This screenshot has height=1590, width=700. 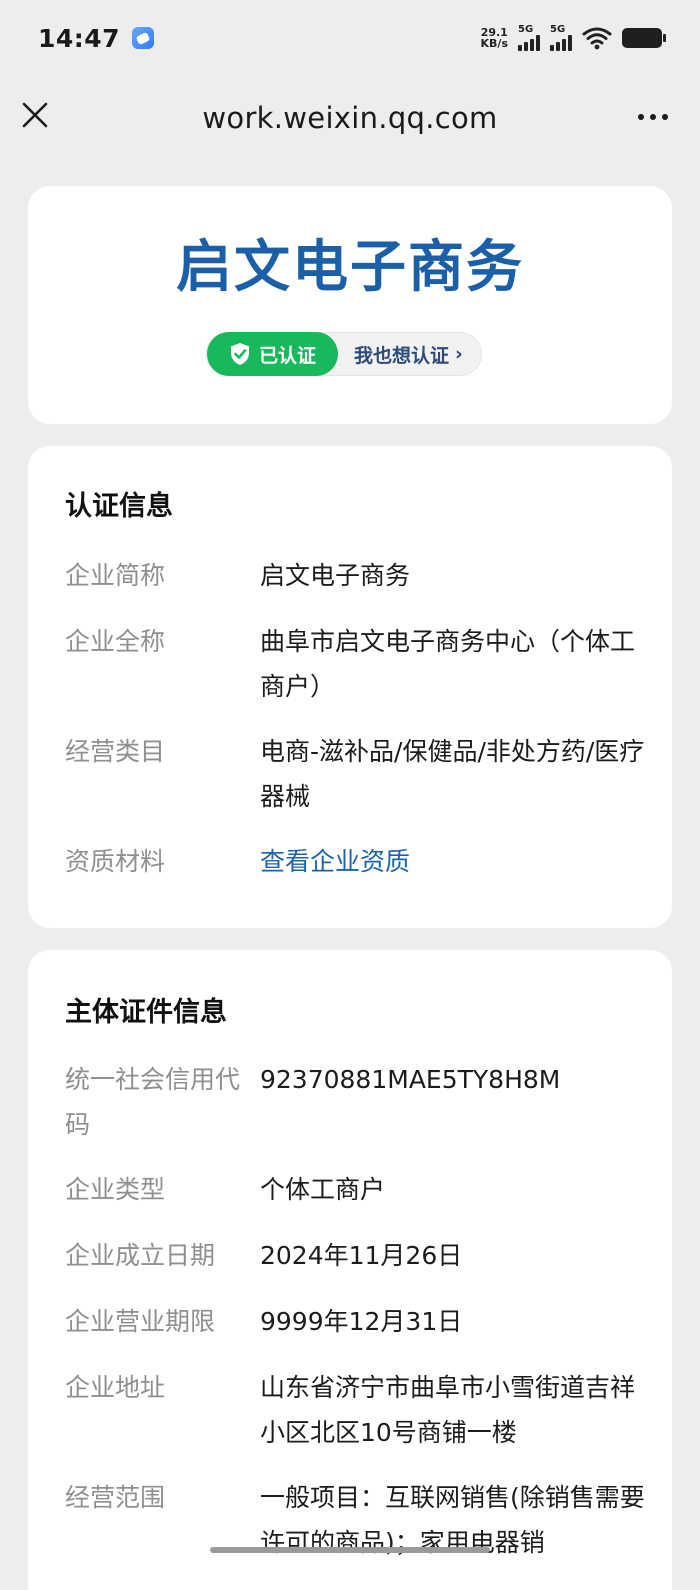 What do you see at coordinates (146, 1012) in the screenshot?
I see `subject-info-title: 主体证件信息` at bounding box center [146, 1012].